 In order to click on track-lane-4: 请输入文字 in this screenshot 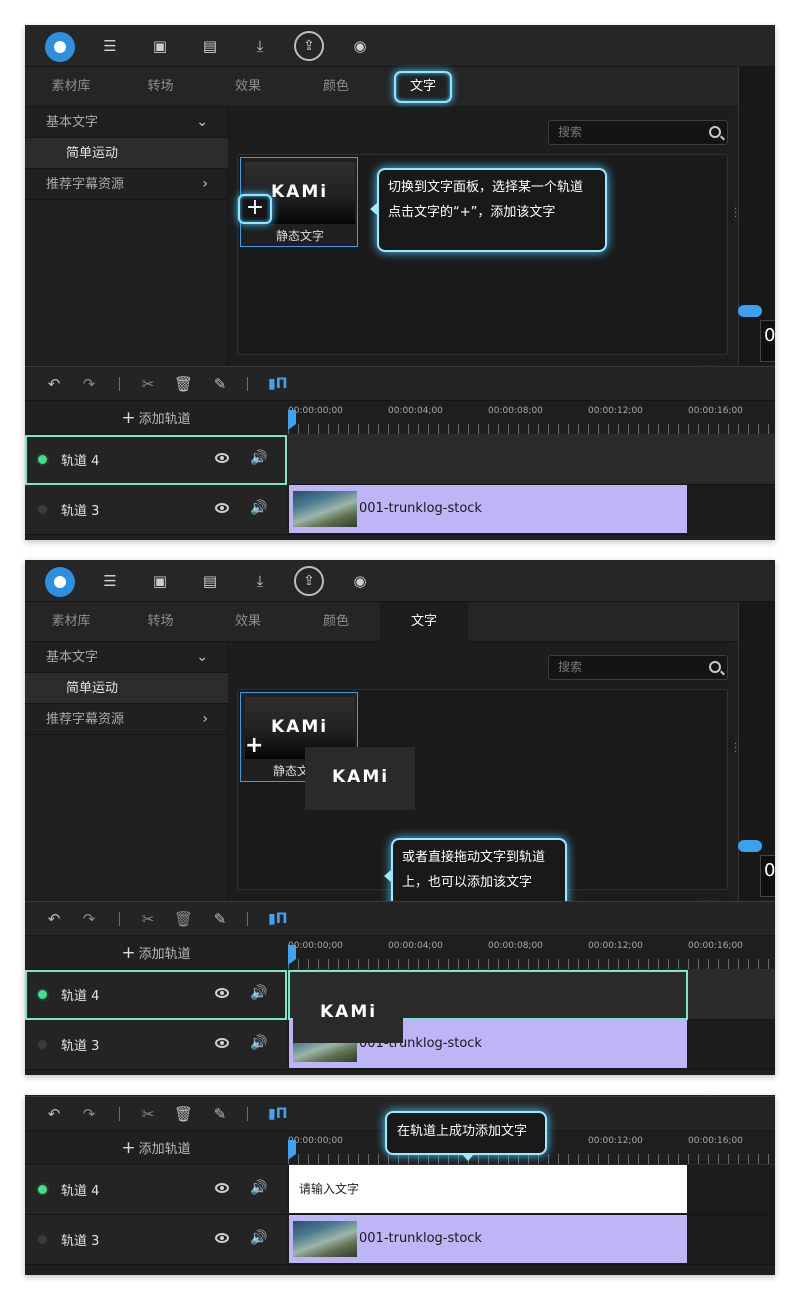, I will do `click(531, 1190)`.